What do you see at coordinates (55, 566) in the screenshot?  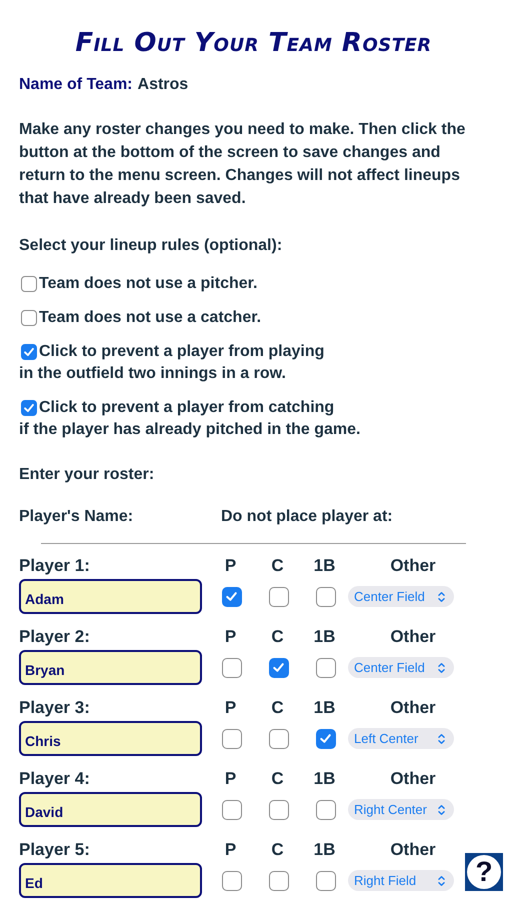 I see `player-label: Player 1:` at bounding box center [55, 566].